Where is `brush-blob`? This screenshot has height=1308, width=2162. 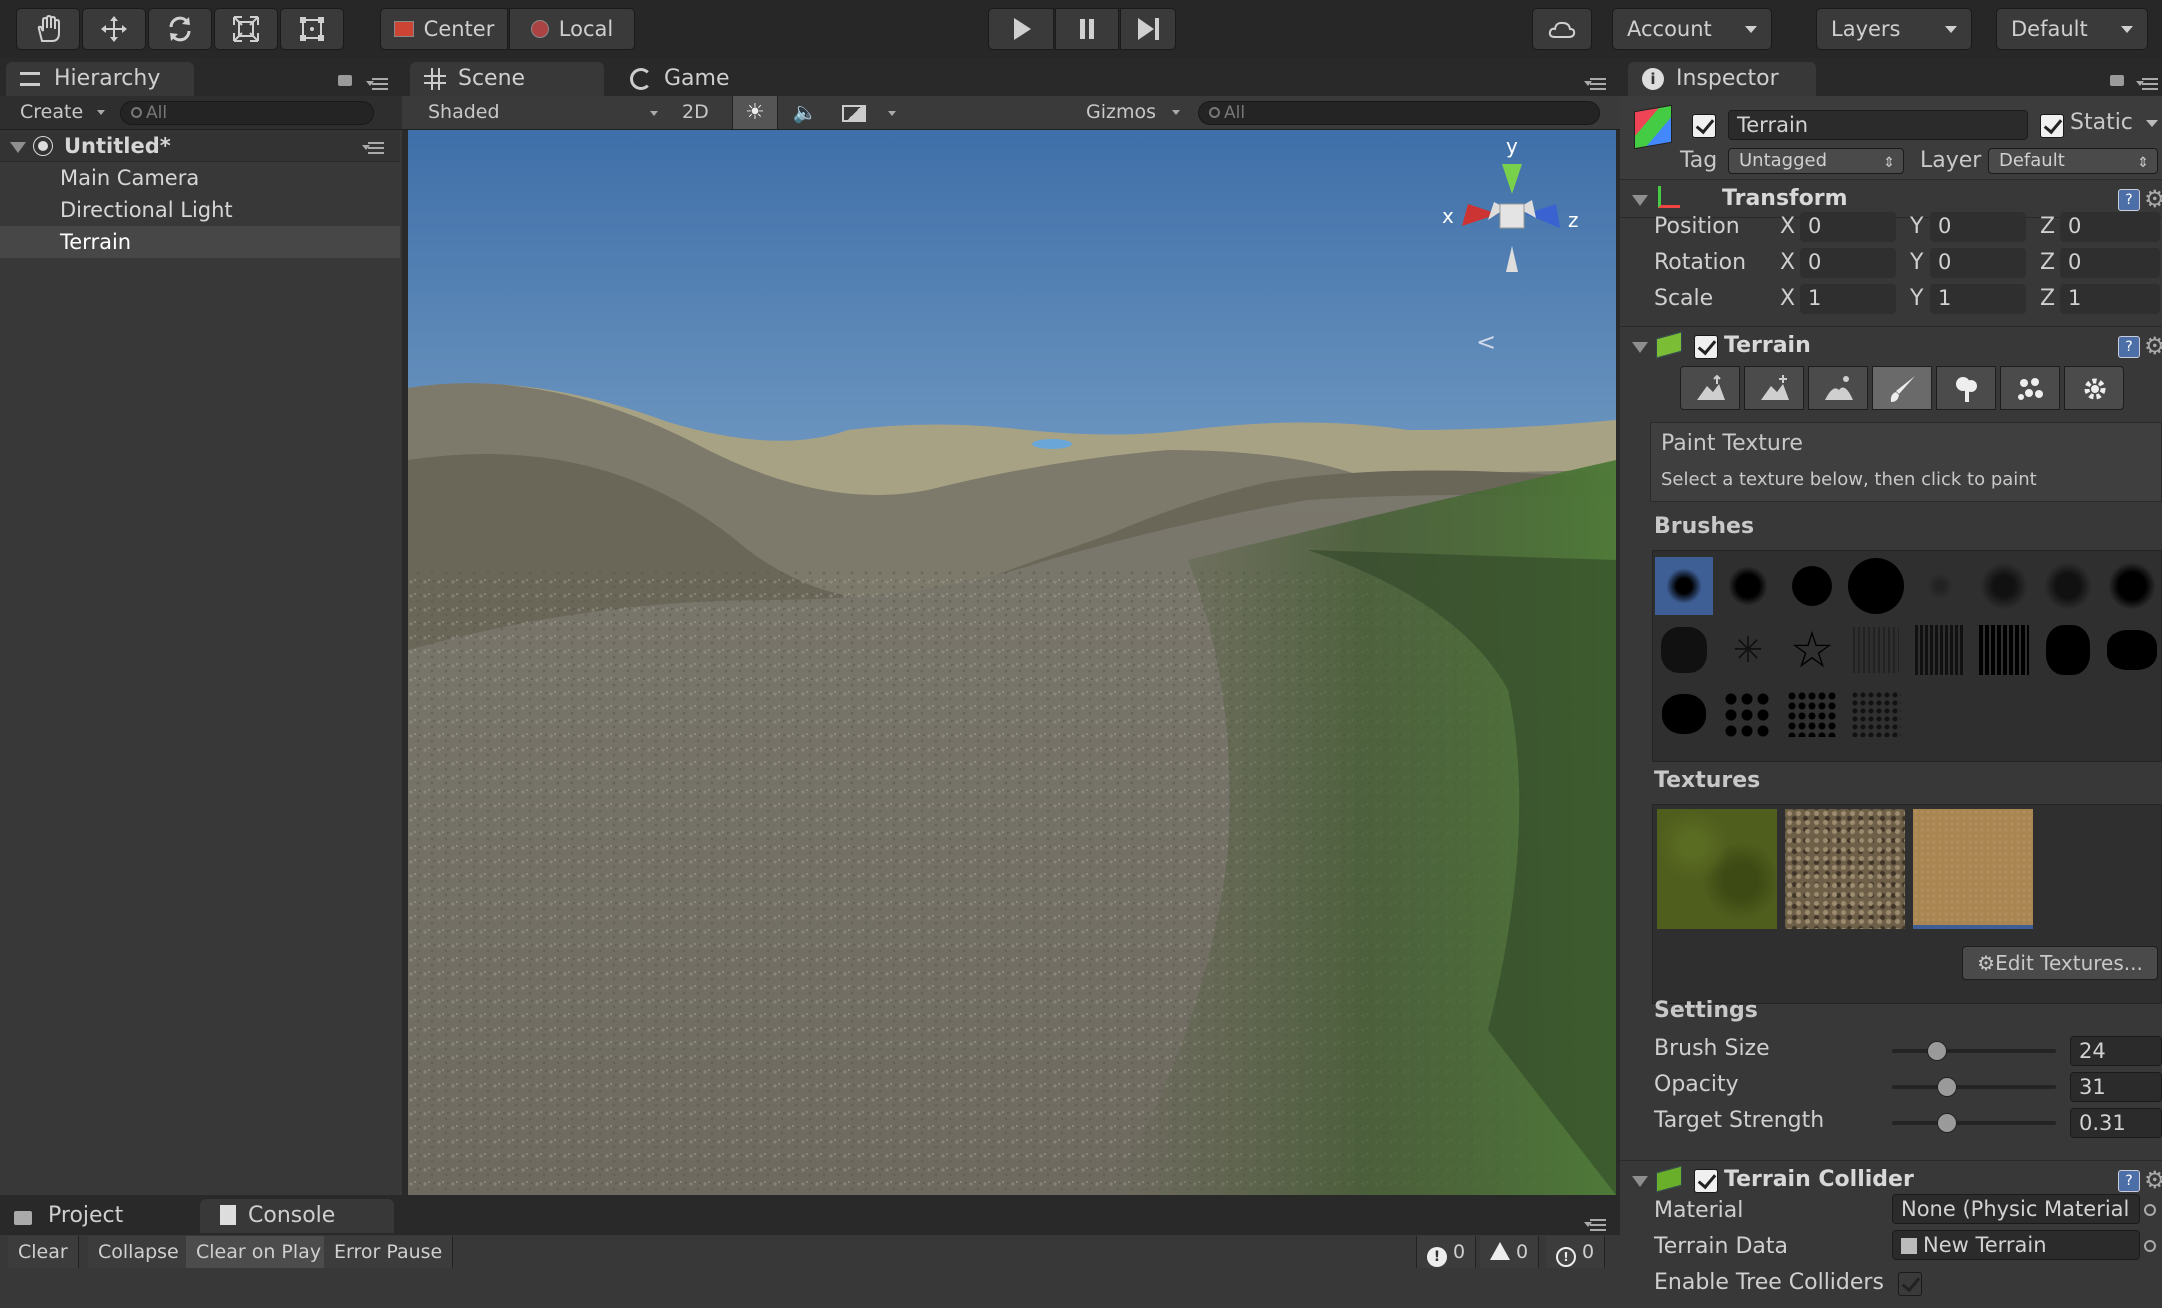 brush-blob is located at coordinates (2132, 650).